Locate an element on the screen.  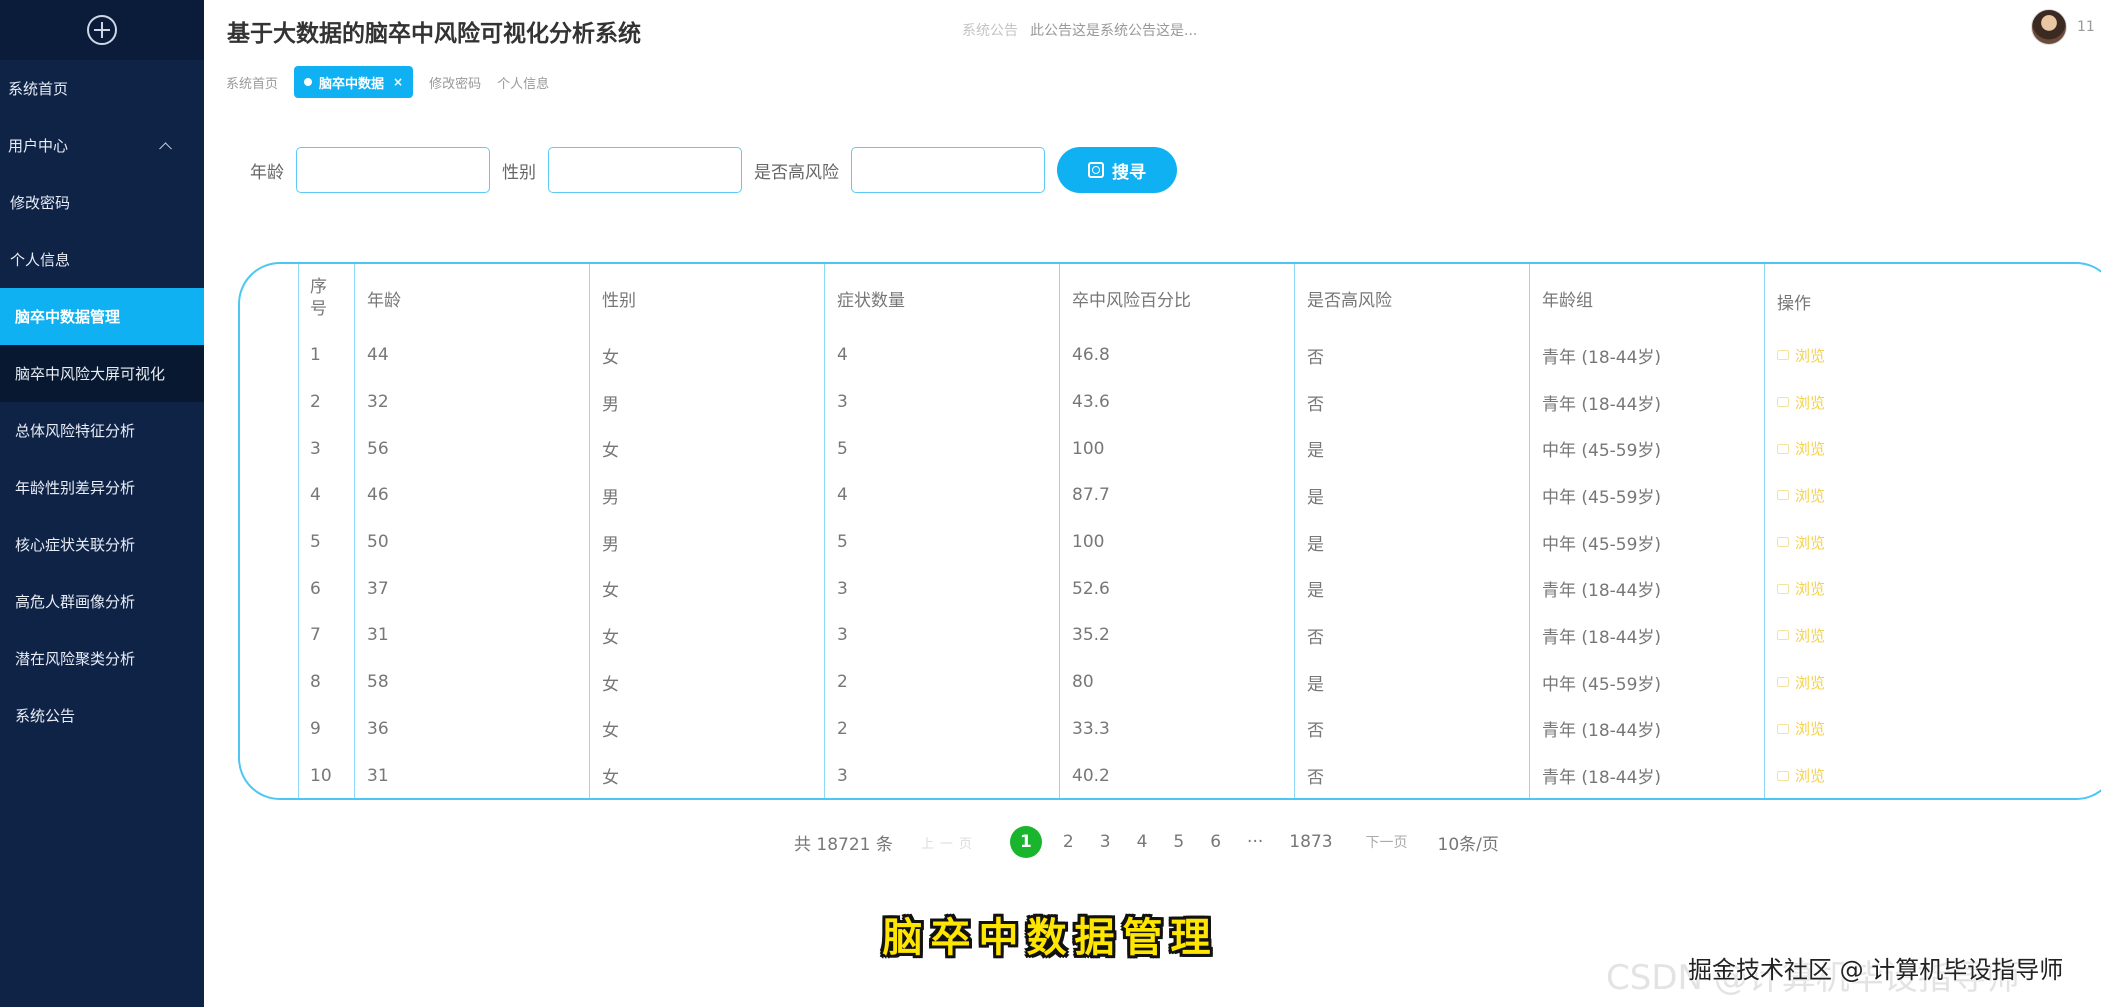
page-button-current: 1 is located at coordinates (1025, 842).